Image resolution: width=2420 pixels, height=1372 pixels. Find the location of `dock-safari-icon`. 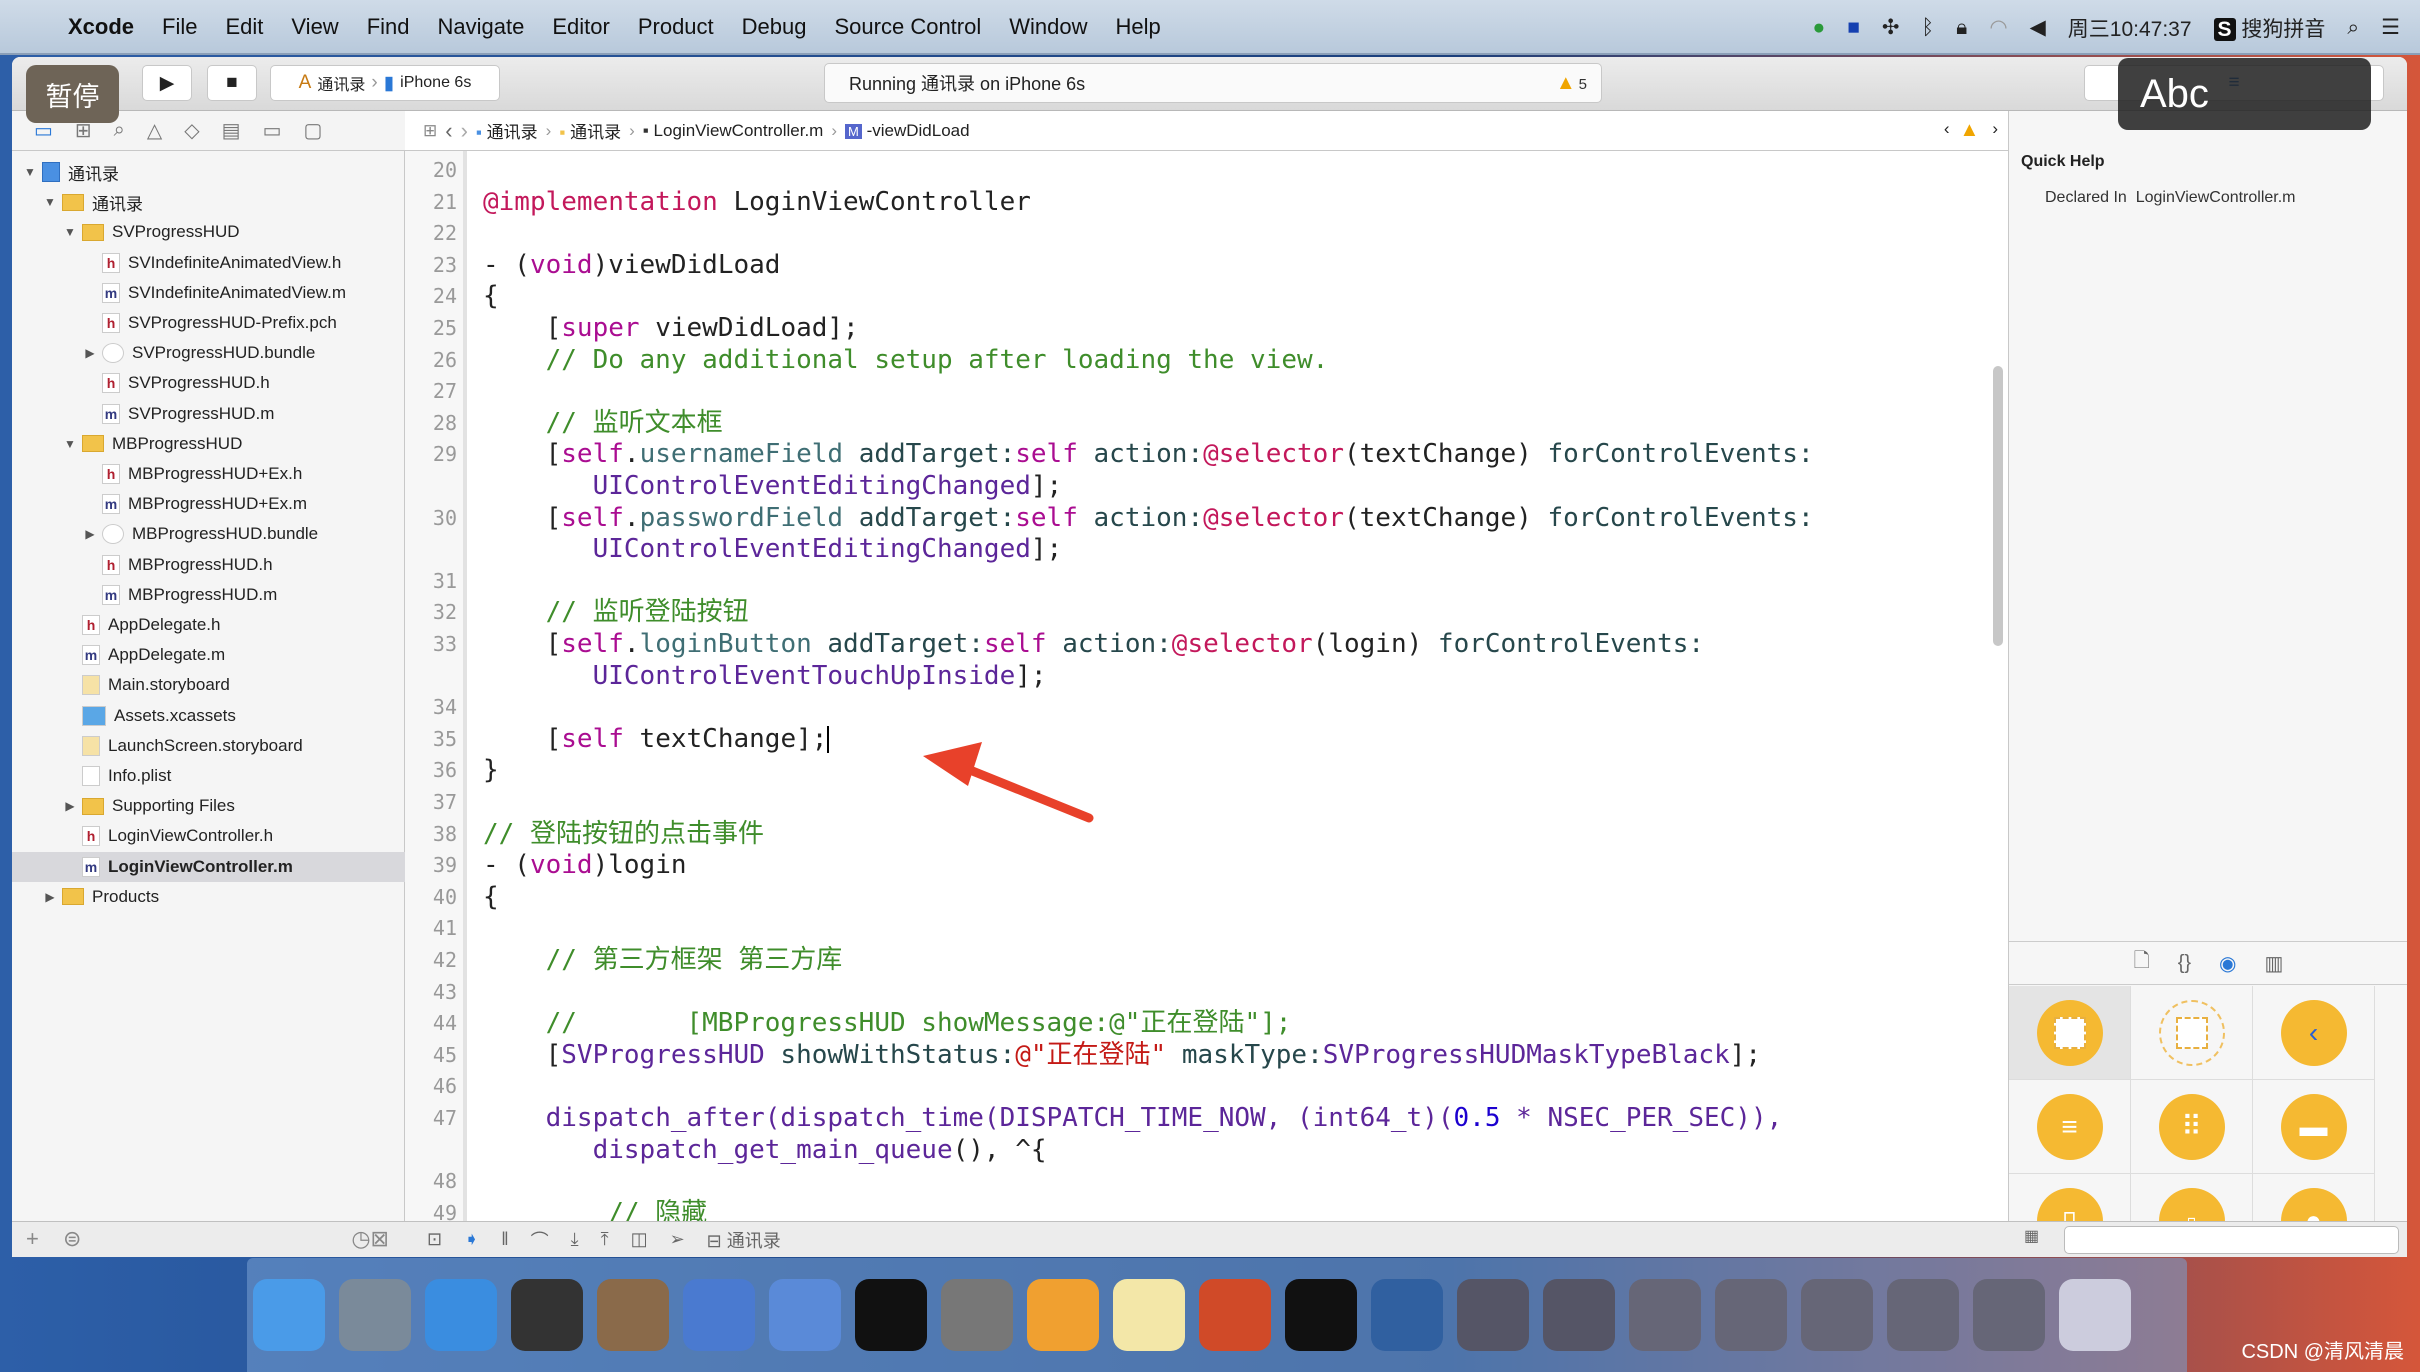

dock-safari-icon is located at coordinates (461, 1315).